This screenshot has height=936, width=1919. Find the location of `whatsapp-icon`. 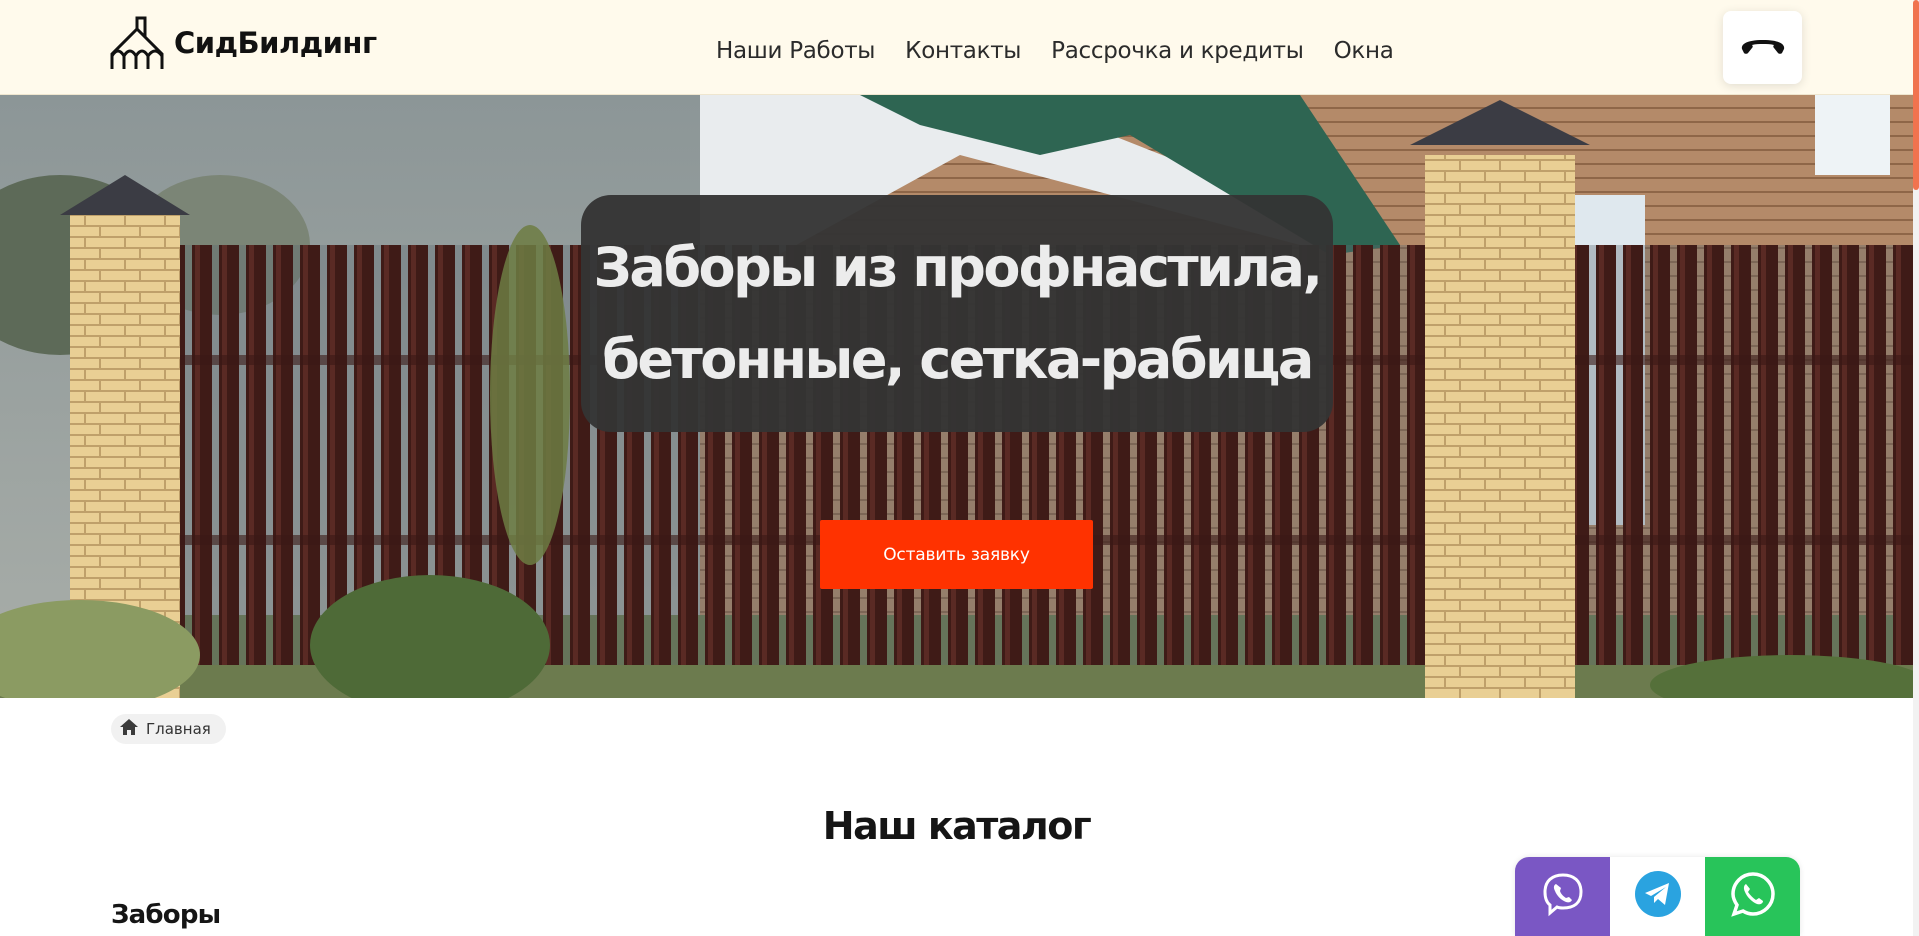

whatsapp-icon is located at coordinates (1753, 896).